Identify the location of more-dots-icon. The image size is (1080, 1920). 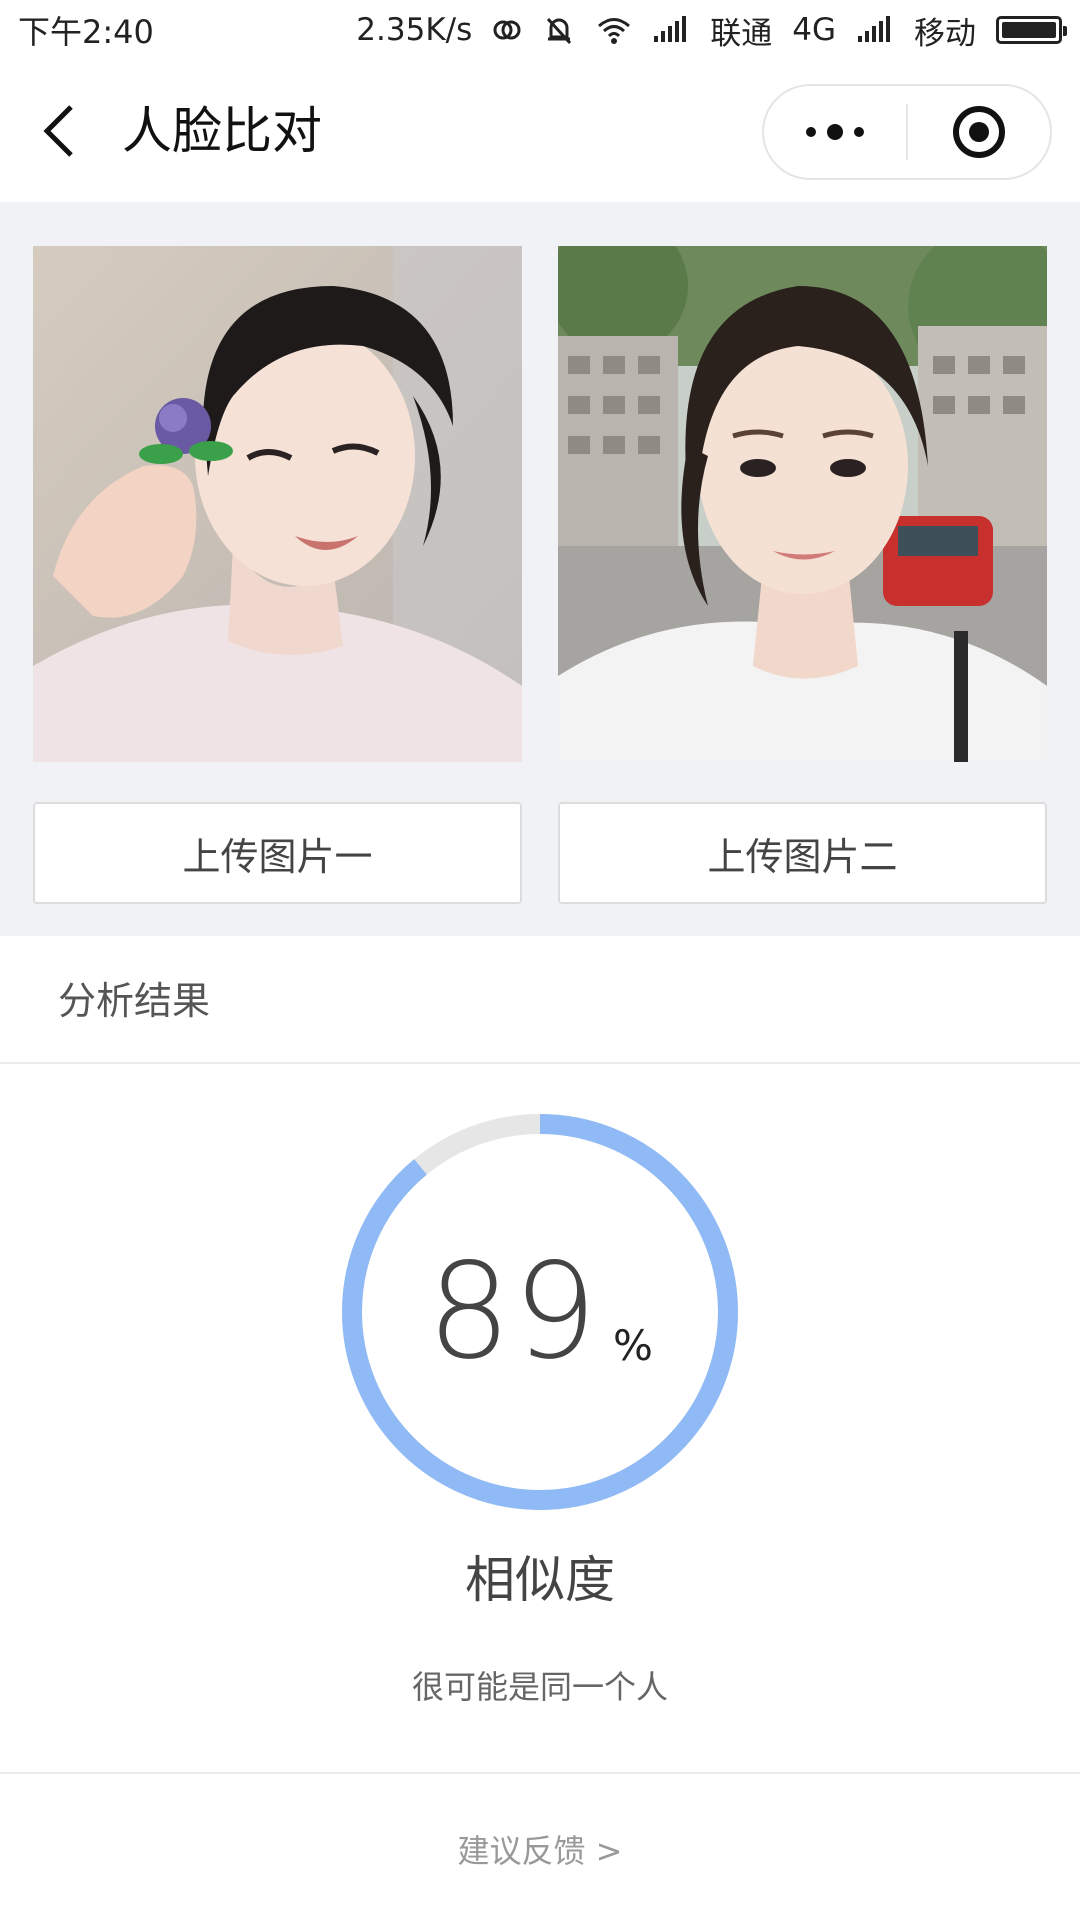
(835, 132).